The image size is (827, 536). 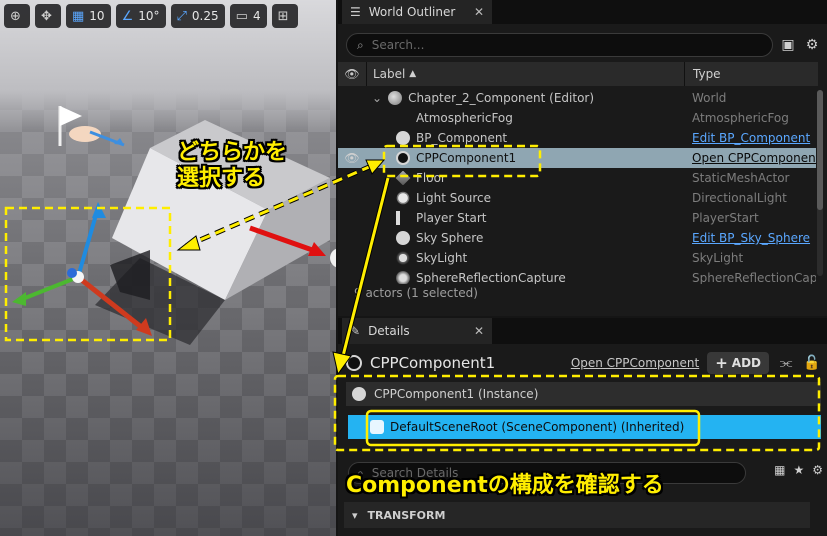 What do you see at coordinates (453, 198) in the screenshot?
I see `outliner-row-name: Light Source` at bounding box center [453, 198].